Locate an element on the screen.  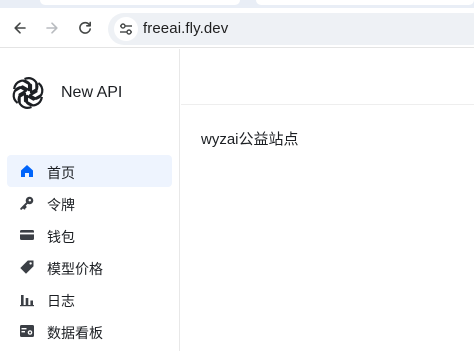
reload-icon is located at coordinates (85, 27).